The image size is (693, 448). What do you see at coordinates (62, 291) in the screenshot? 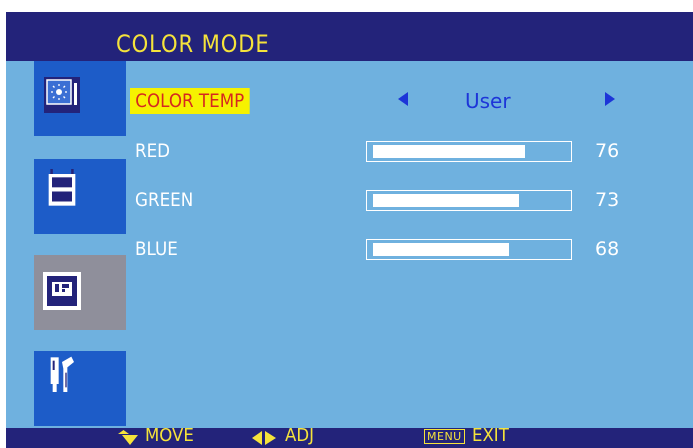
I see `screen-position-icon` at bounding box center [62, 291].